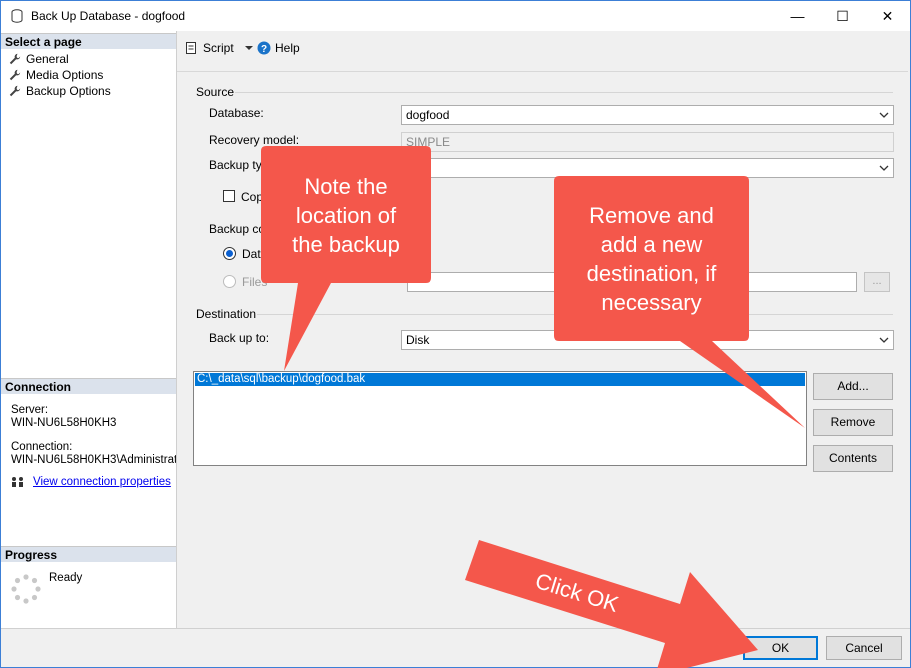  What do you see at coordinates (651, 273) in the screenshot?
I see `remove-destination-line: destination, if` at bounding box center [651, 273].